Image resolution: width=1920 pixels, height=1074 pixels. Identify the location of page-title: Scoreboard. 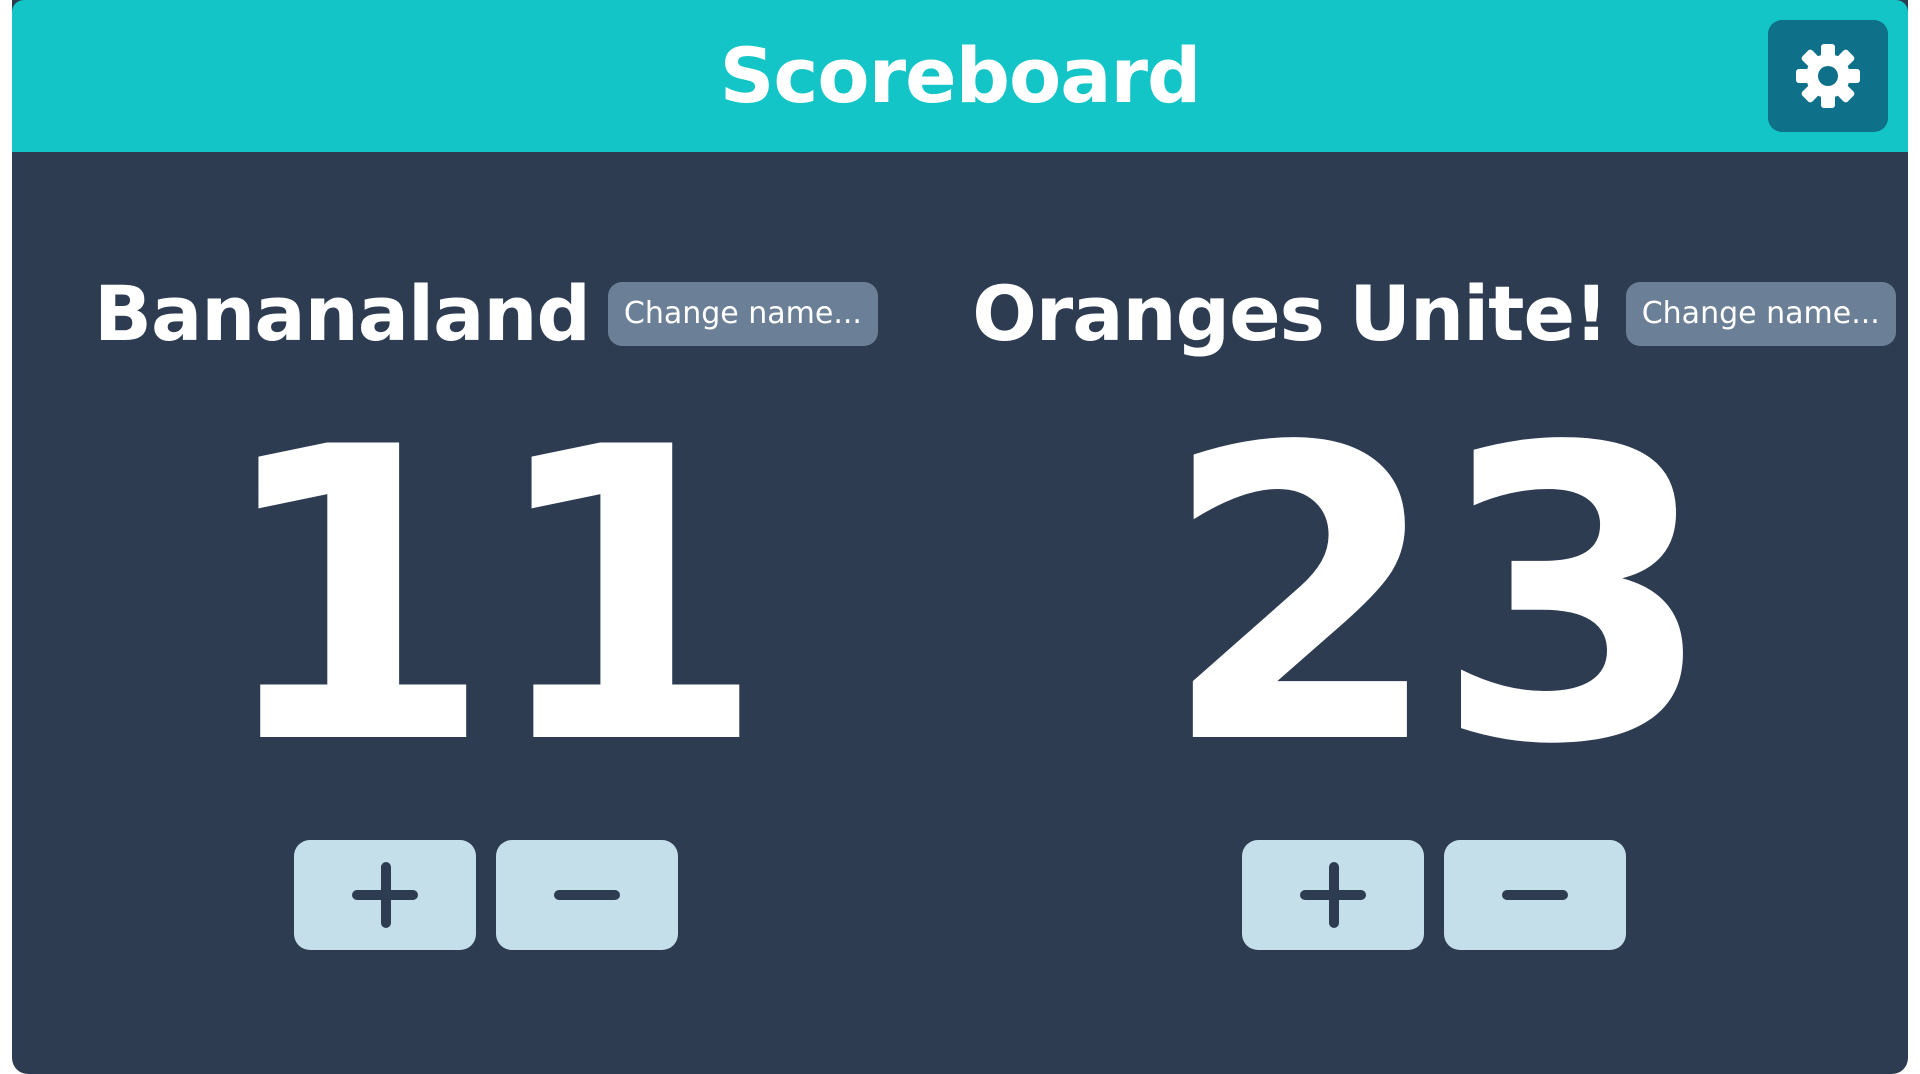
(960, 75).